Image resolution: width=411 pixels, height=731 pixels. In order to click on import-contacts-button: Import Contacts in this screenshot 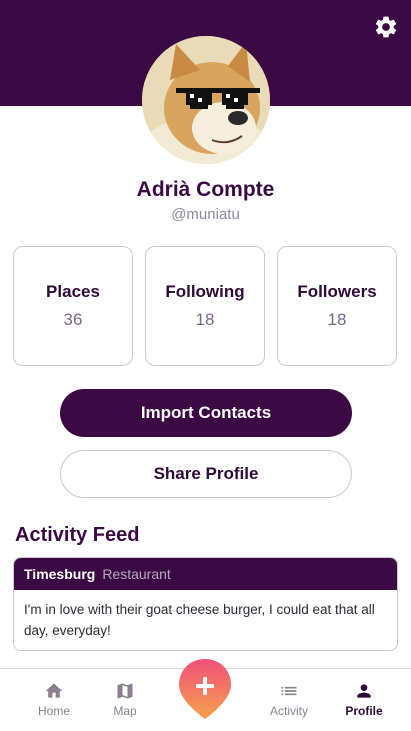, I will do `click(206, 413)`.